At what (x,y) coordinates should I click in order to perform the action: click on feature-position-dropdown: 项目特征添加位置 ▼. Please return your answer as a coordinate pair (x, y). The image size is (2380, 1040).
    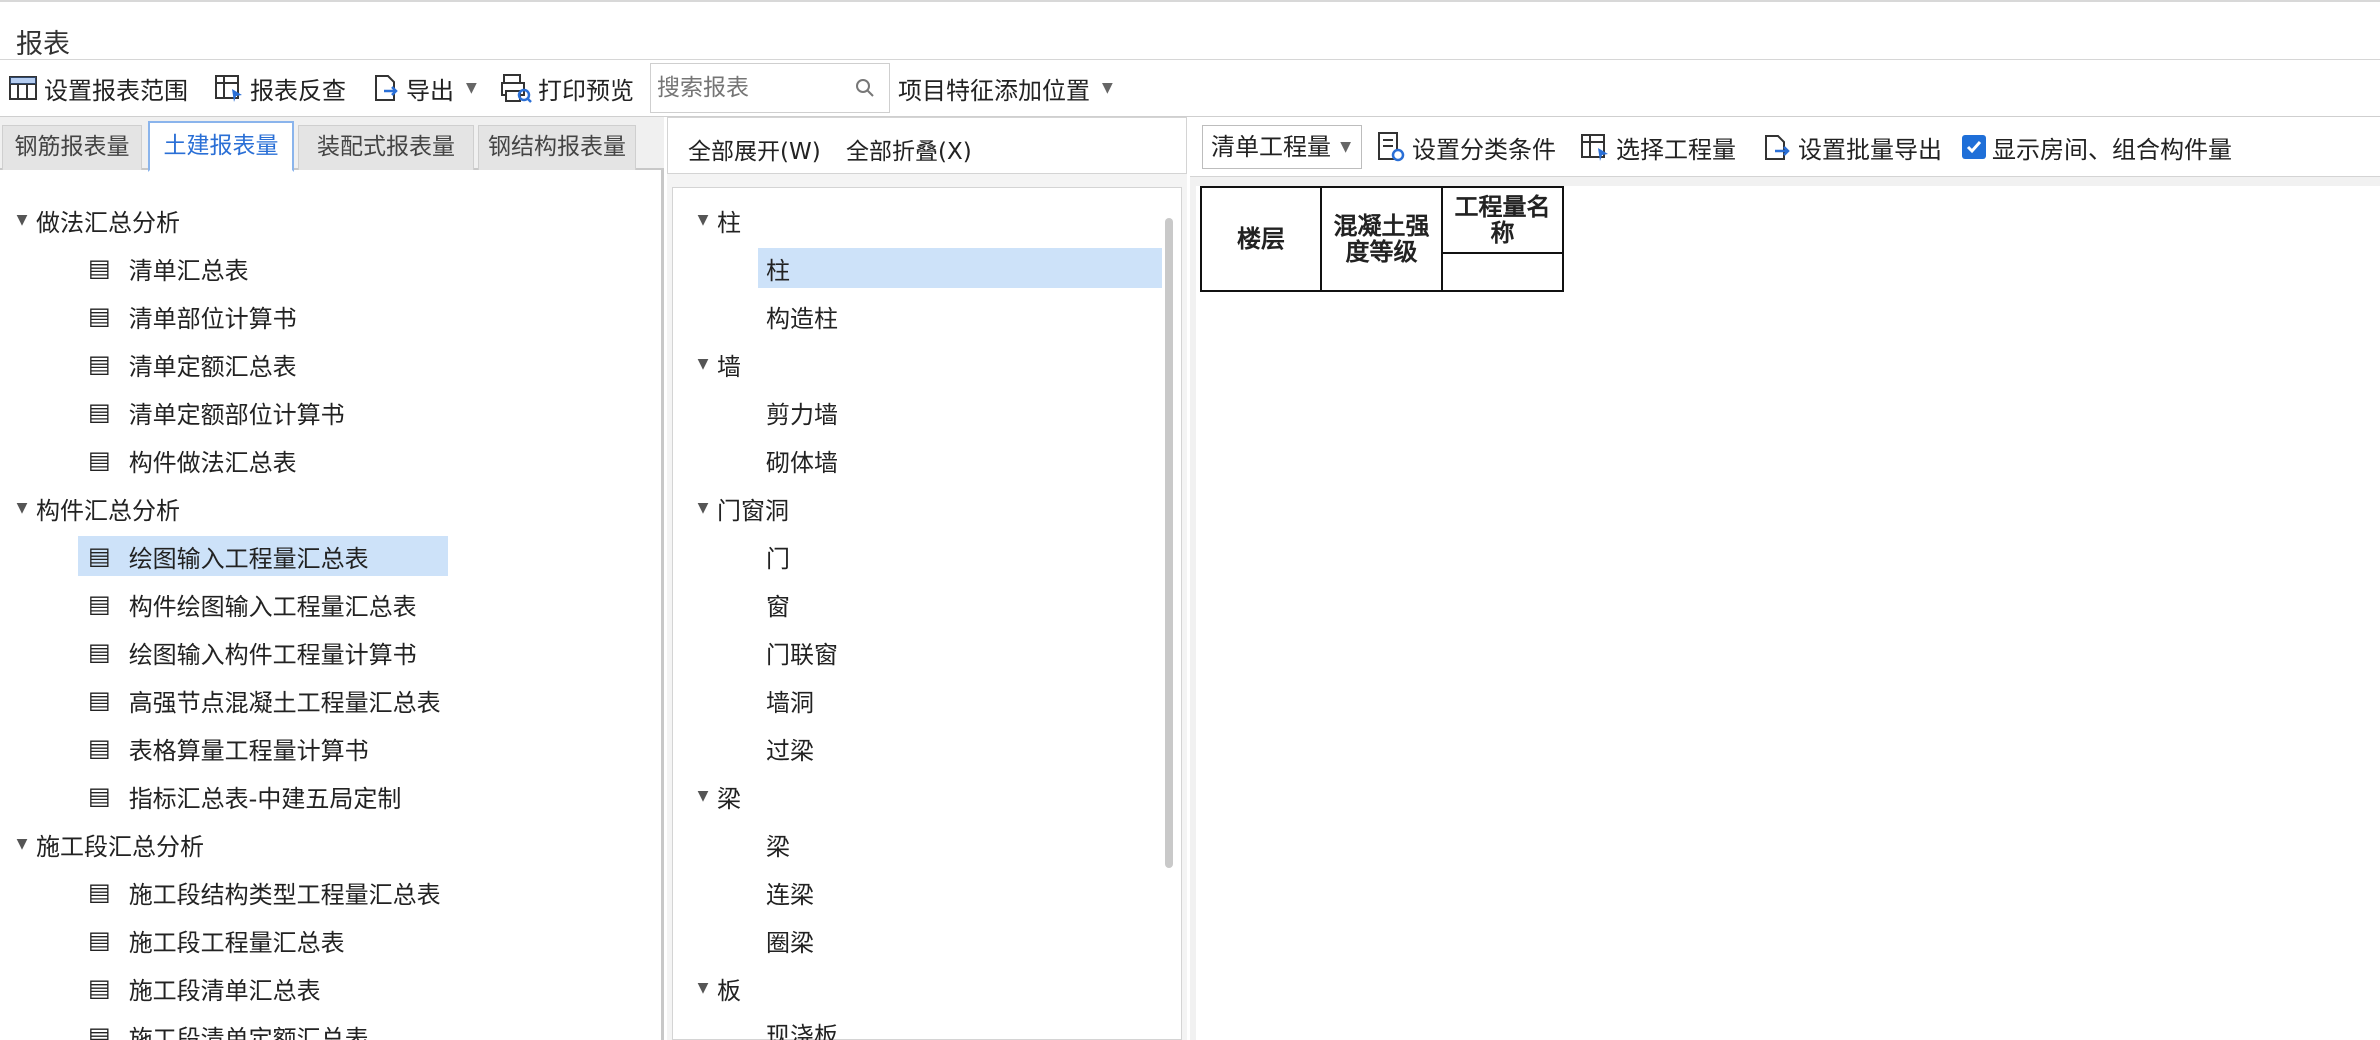
    Looking at the image, I should click on (1005, 88).